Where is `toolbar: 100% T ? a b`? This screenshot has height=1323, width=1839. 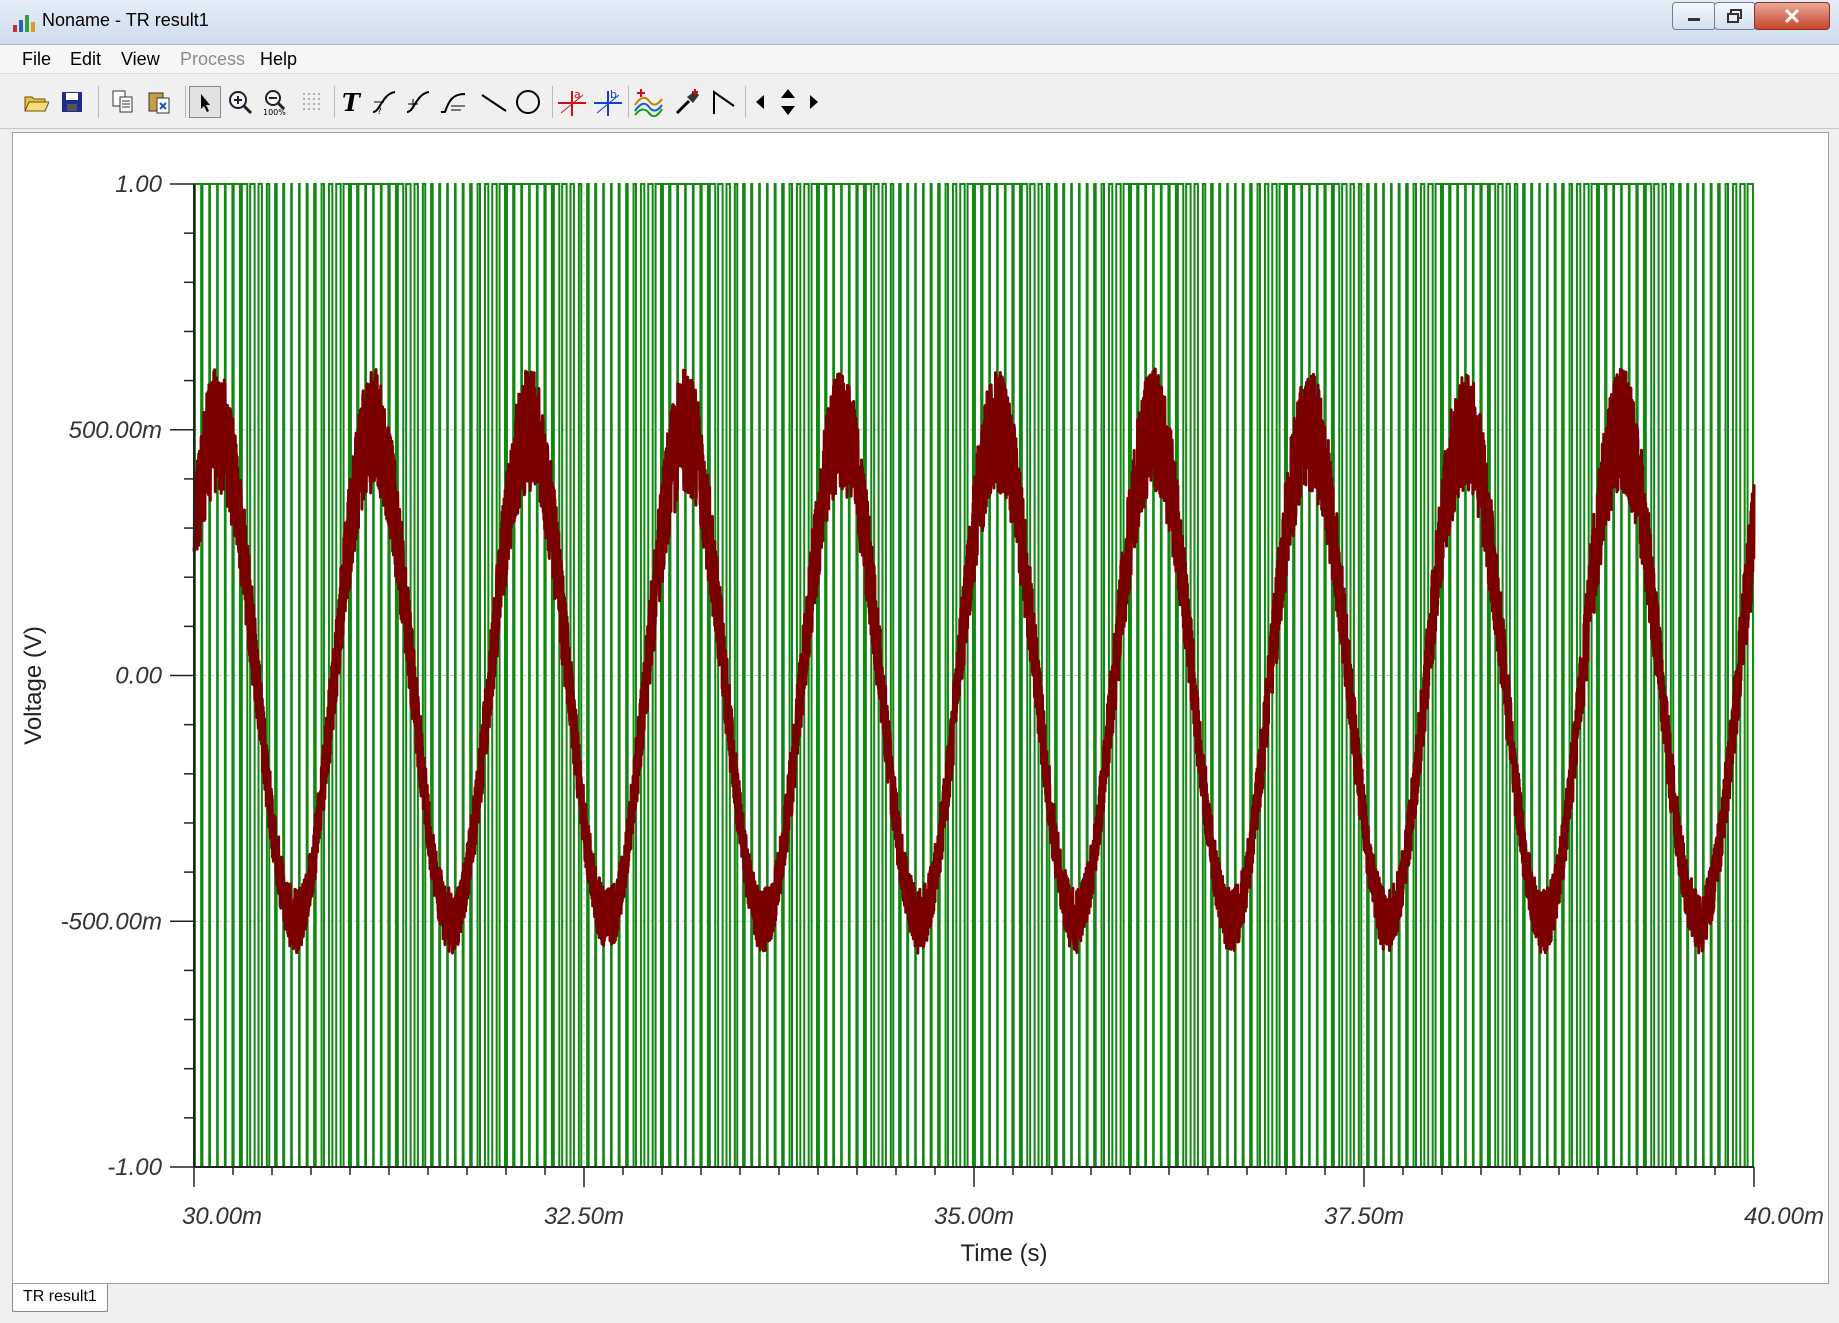
toolbar: 100% T ? a b is located at coordinates (919, 102).